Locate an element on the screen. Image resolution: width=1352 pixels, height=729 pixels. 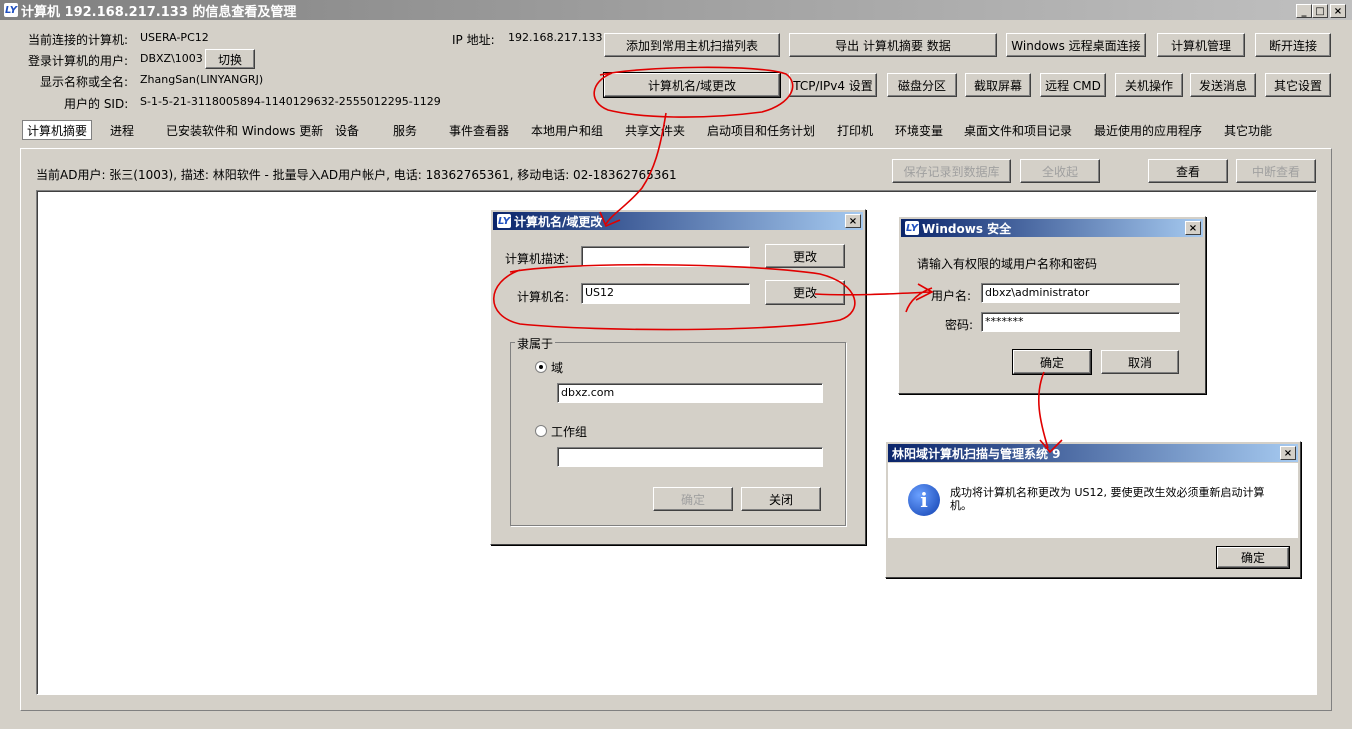
disconnect-button: 断开连接 is located at coordinates (1293, 45).